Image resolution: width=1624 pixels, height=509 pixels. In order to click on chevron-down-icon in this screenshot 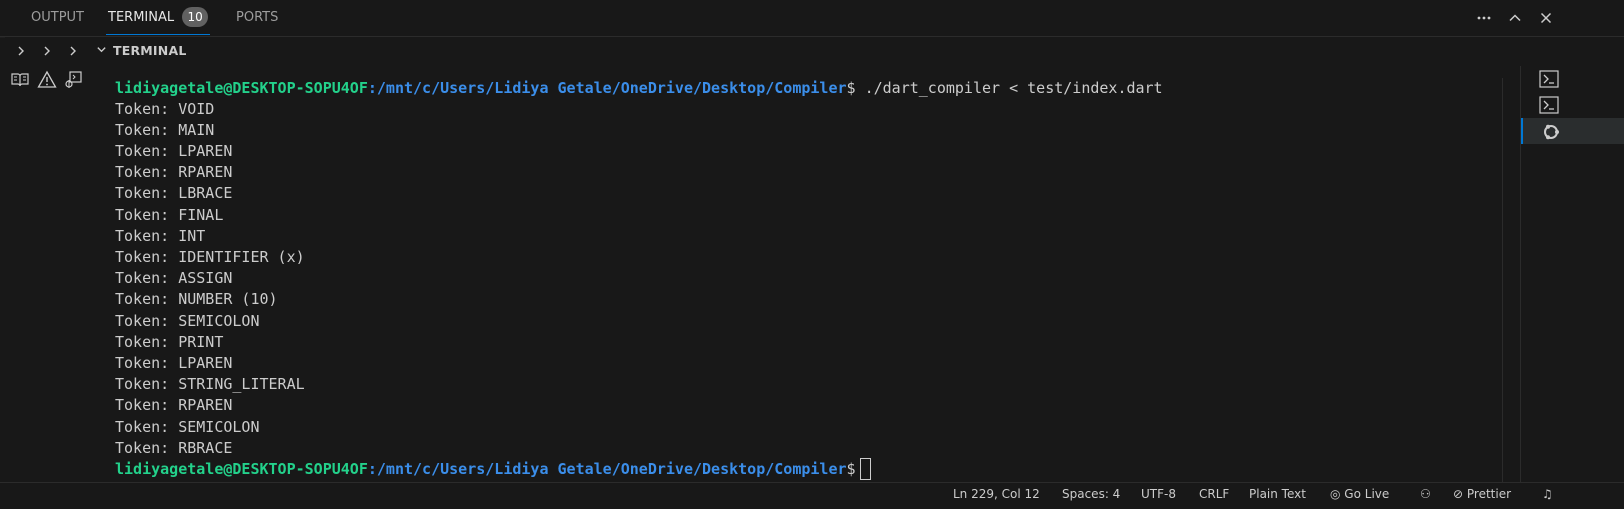, I will do `click(101, 52)`.